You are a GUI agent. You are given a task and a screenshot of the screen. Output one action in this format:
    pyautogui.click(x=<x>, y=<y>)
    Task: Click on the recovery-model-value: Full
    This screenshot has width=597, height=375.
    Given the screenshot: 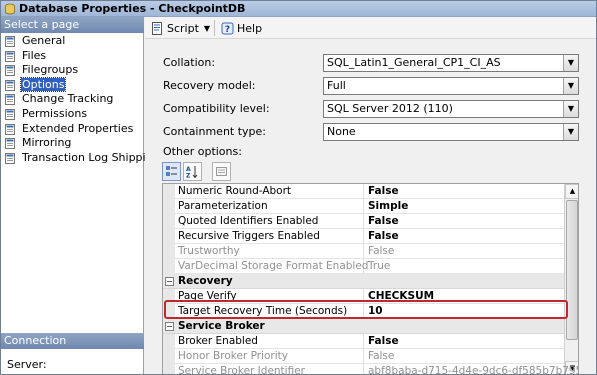 What is the action you would take?
    pyautogui.click(x=336, y=85)
    